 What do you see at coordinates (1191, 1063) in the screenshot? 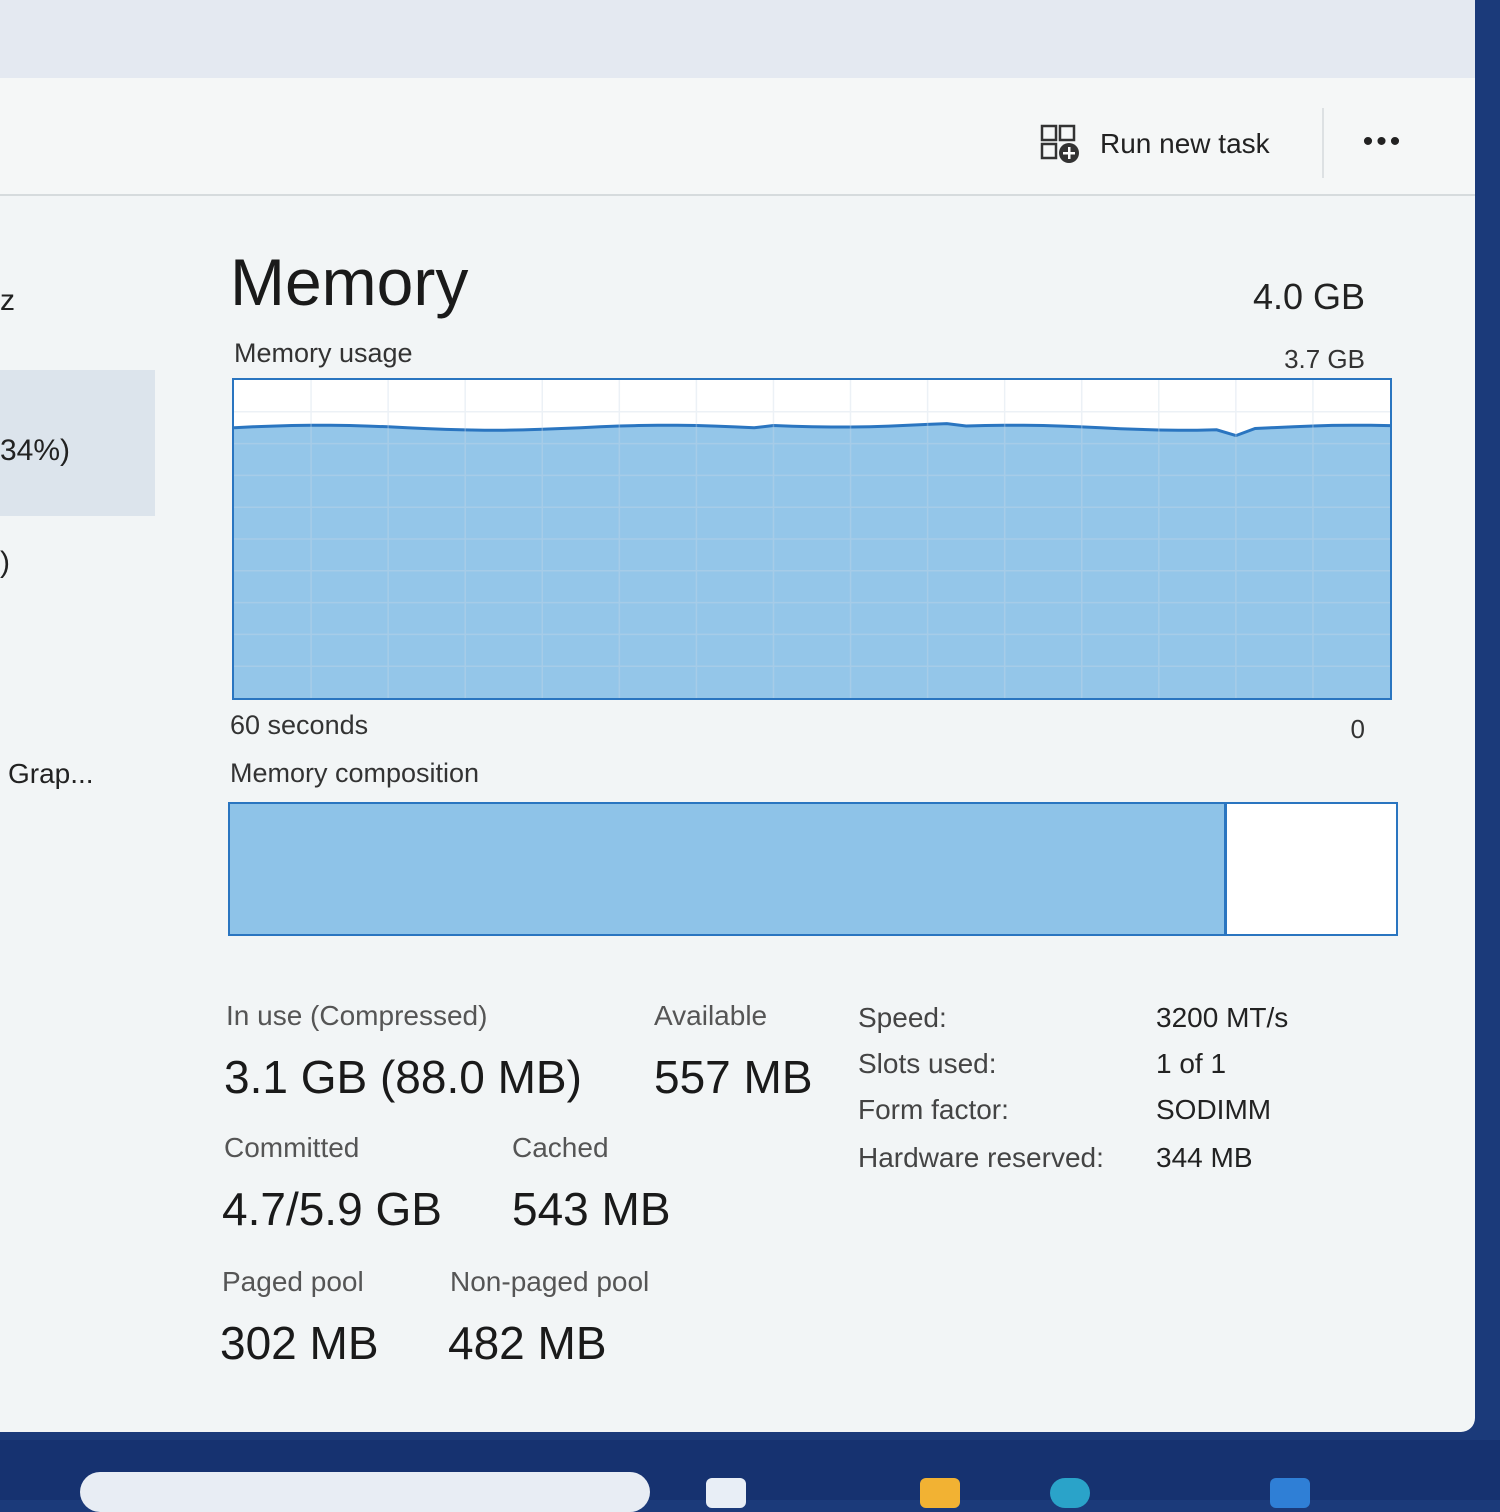
I see `slots-used-value: 1 of 1` at bounding box center [1191, 1063].